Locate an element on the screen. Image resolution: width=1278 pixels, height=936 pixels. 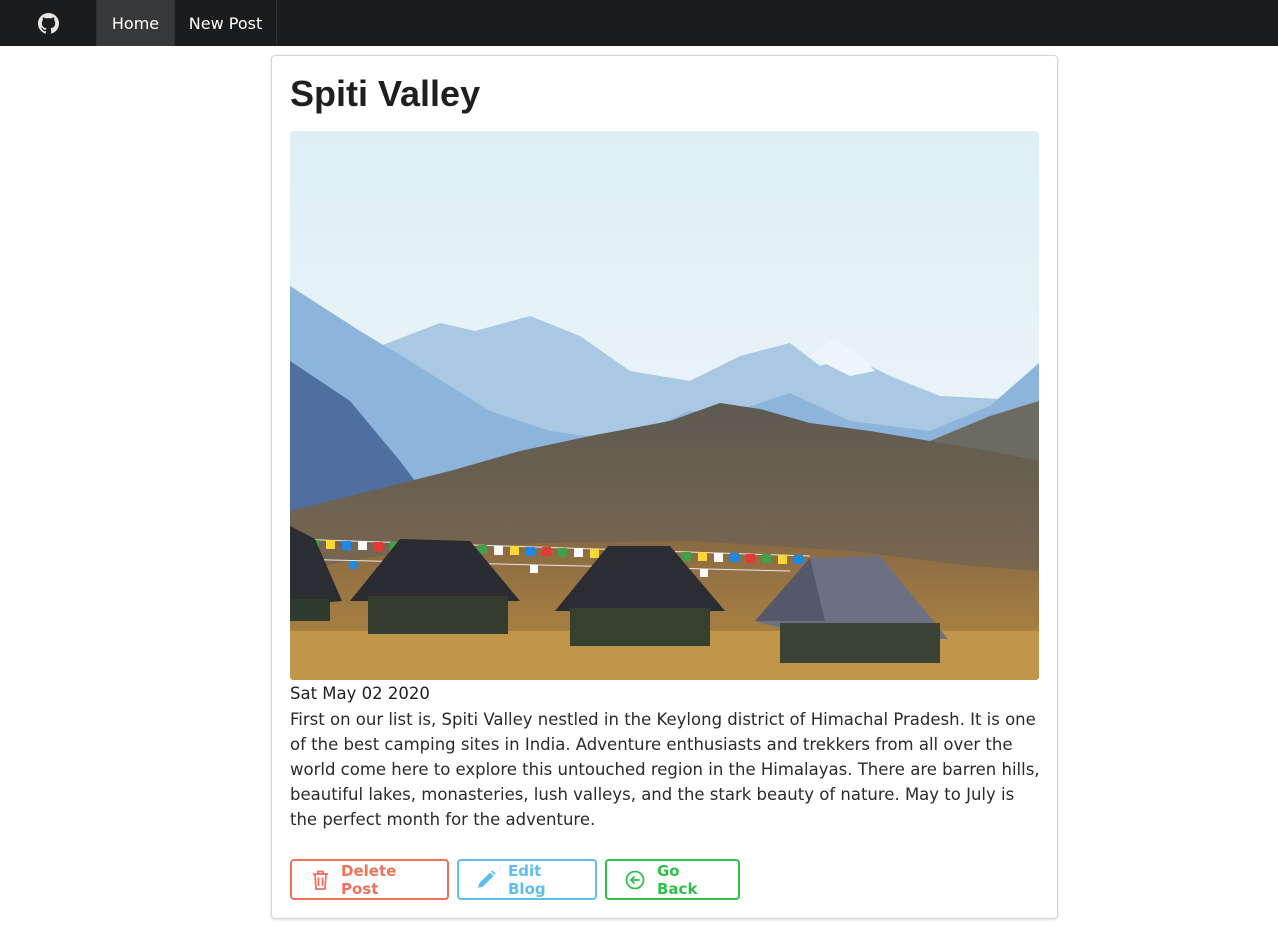
nav-home: Home is located at coordinates (136, 23).